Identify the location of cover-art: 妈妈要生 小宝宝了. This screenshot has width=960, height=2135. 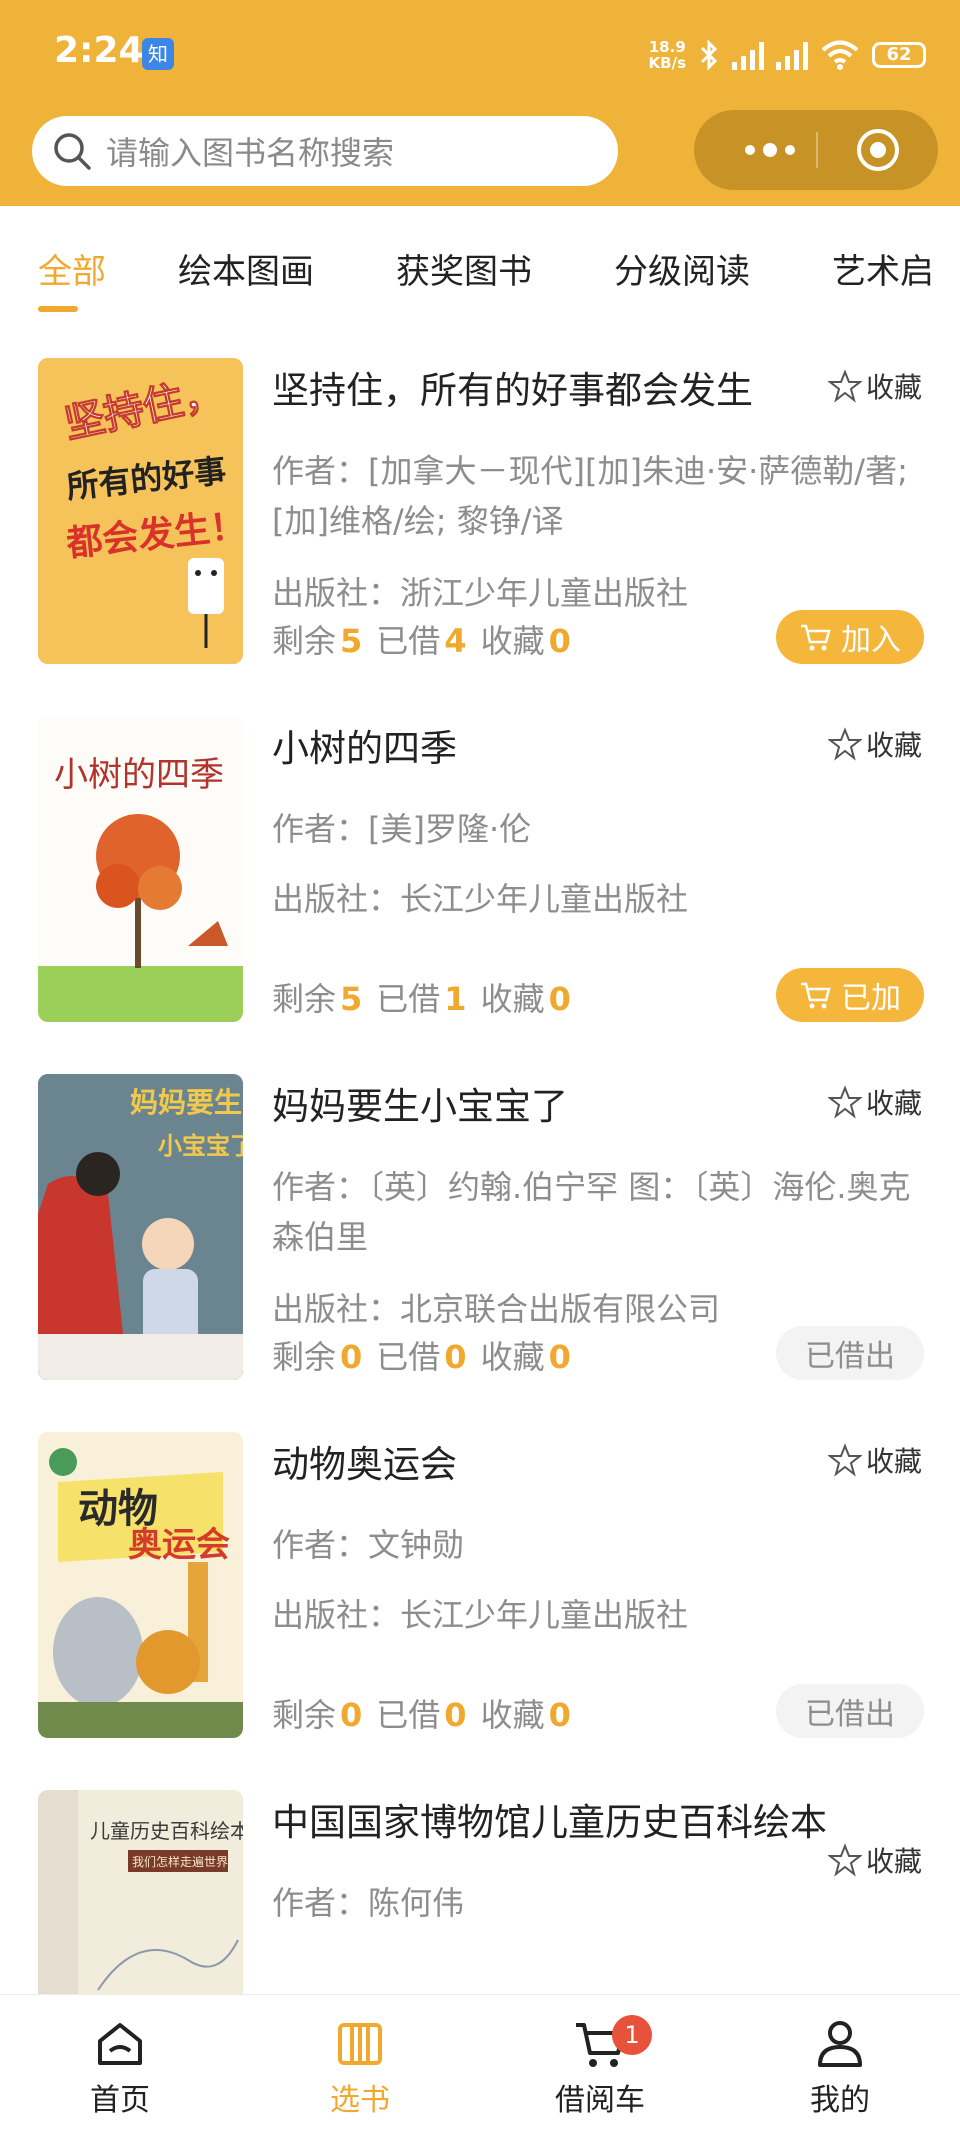
(140, 1227).